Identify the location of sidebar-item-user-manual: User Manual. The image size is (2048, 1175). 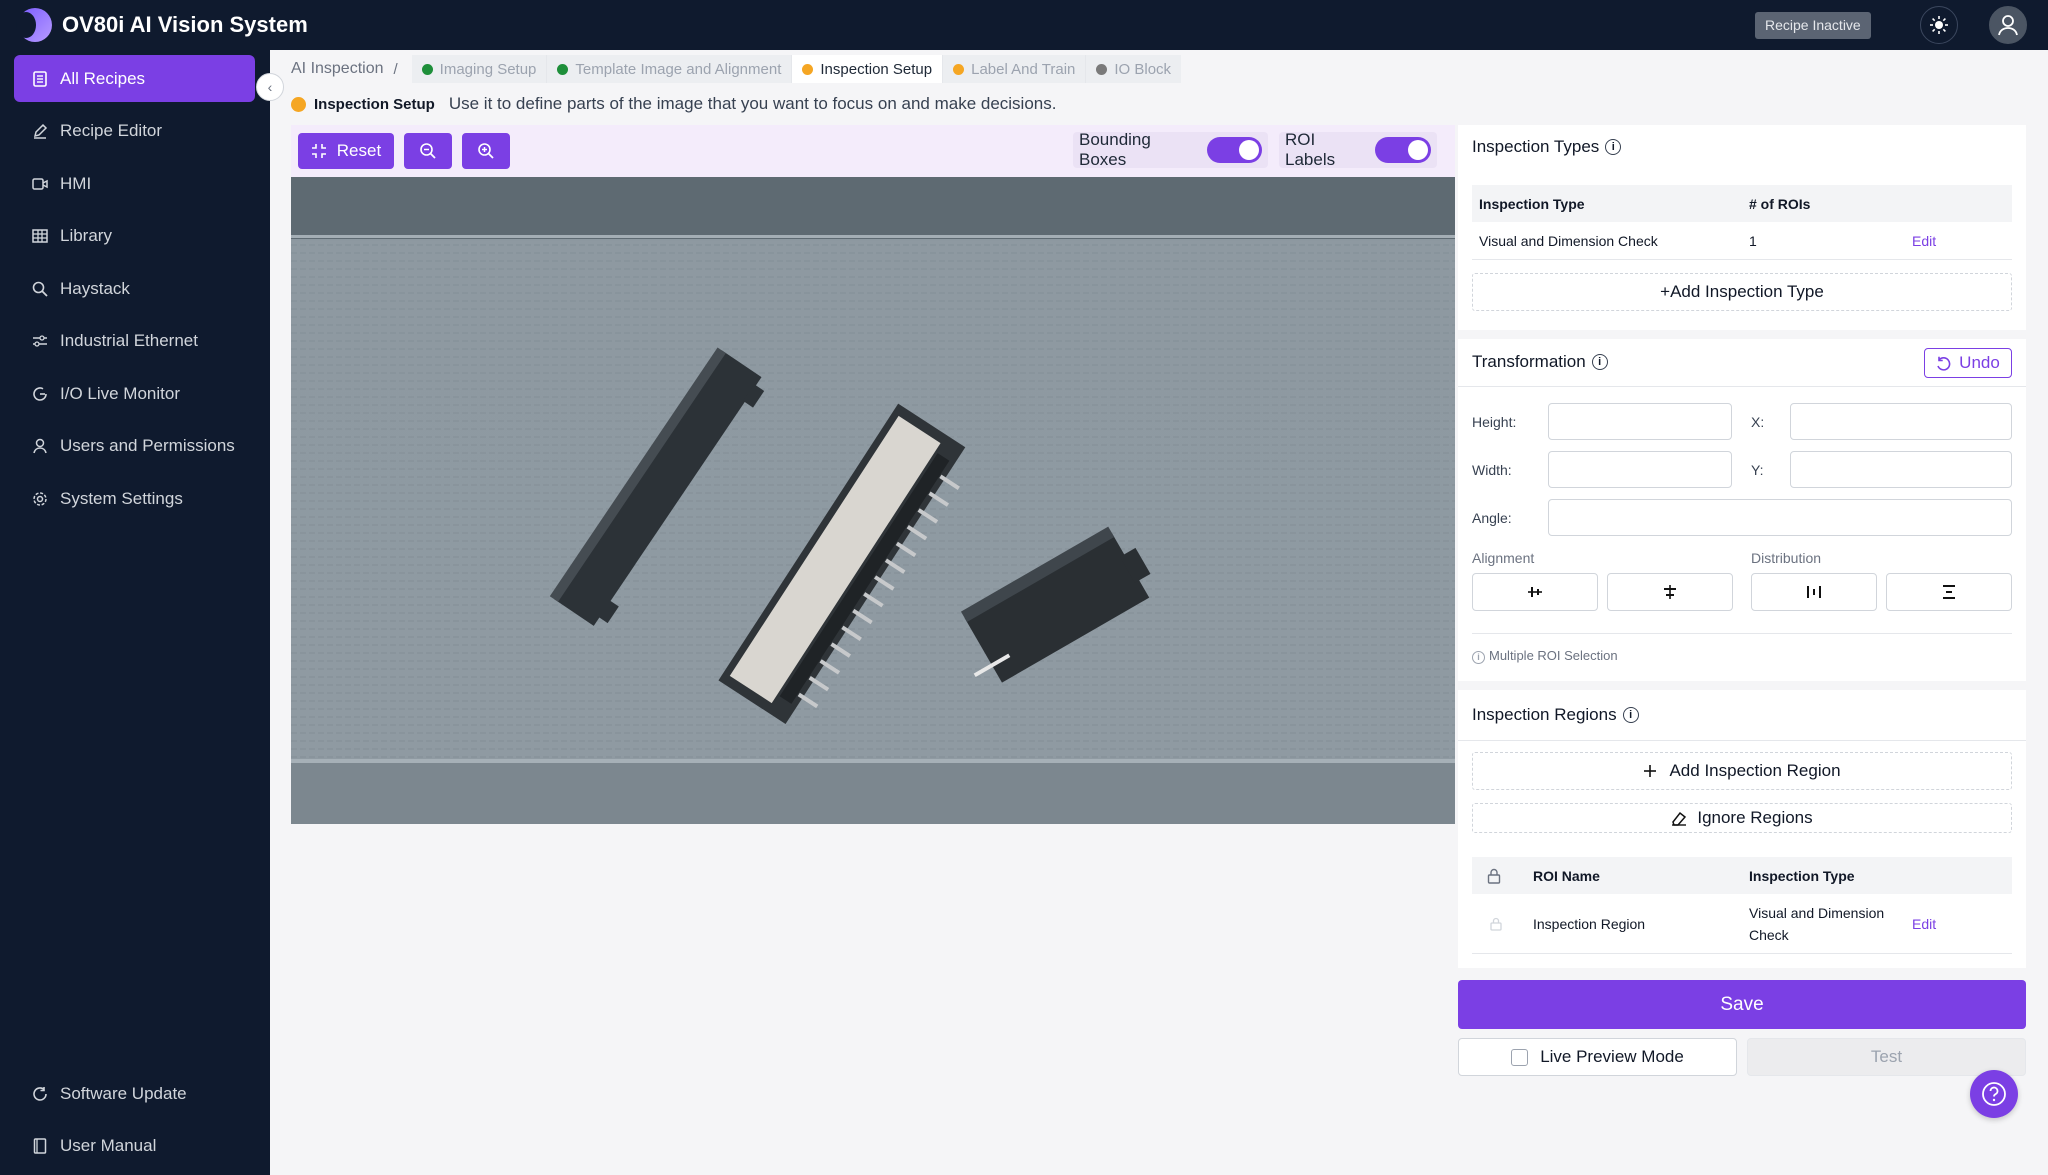
(134, 1145).